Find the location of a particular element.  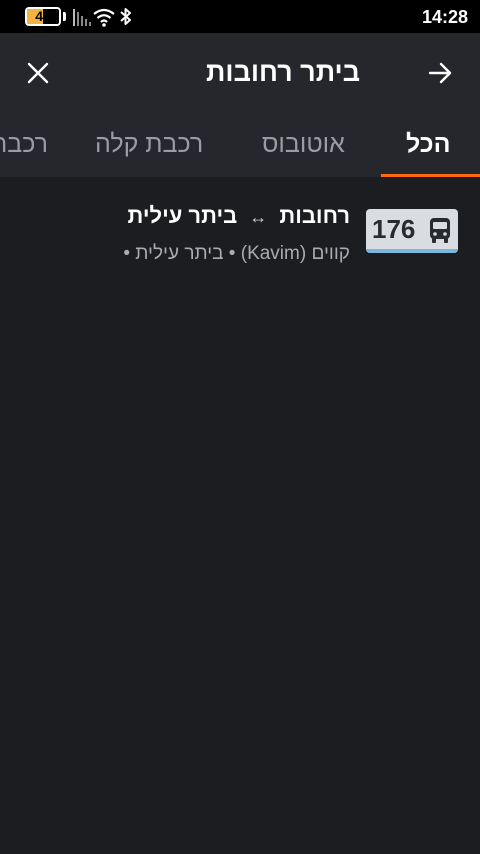

route-subtitle: קווים (Kavim) • ביתר עילית • is located at coordinates (236, 253).